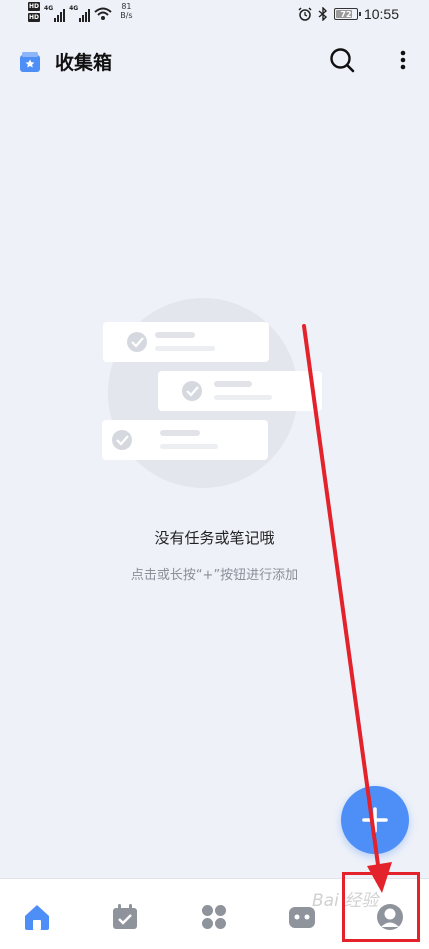  I want to click on inbox-star-icon, so click(30, 62).